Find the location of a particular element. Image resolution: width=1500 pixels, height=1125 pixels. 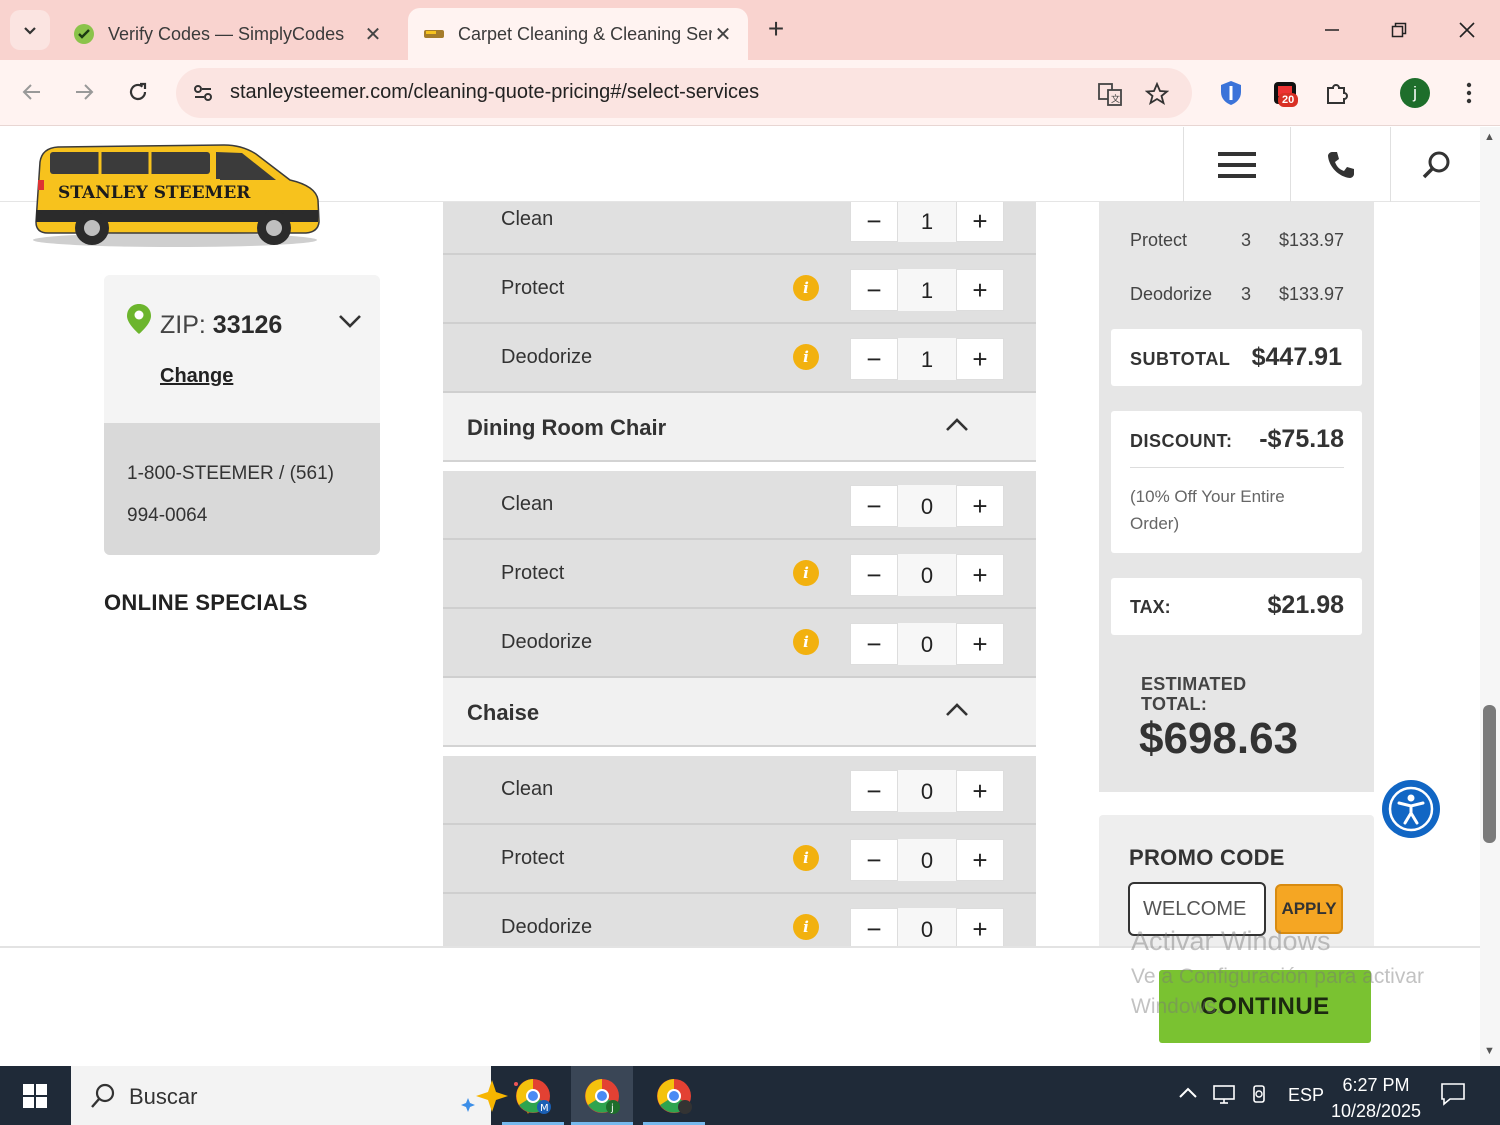

translate-icon: 文 is located at coordinates (1110, 94).